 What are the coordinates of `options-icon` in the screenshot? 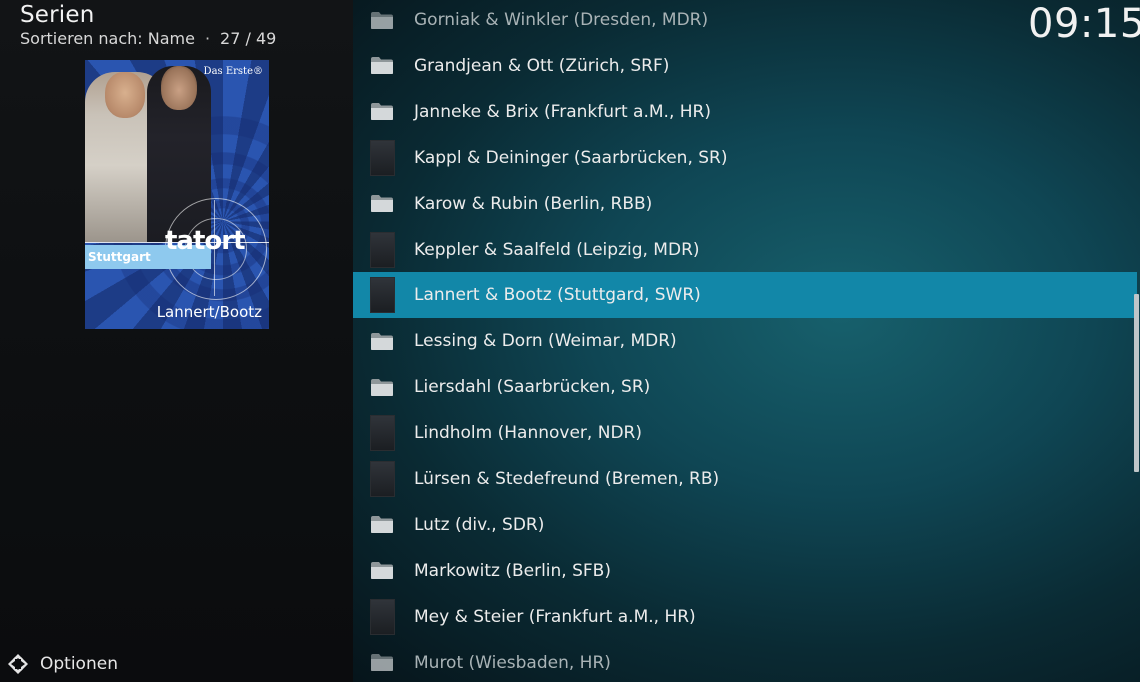 It's located at (18, 664).